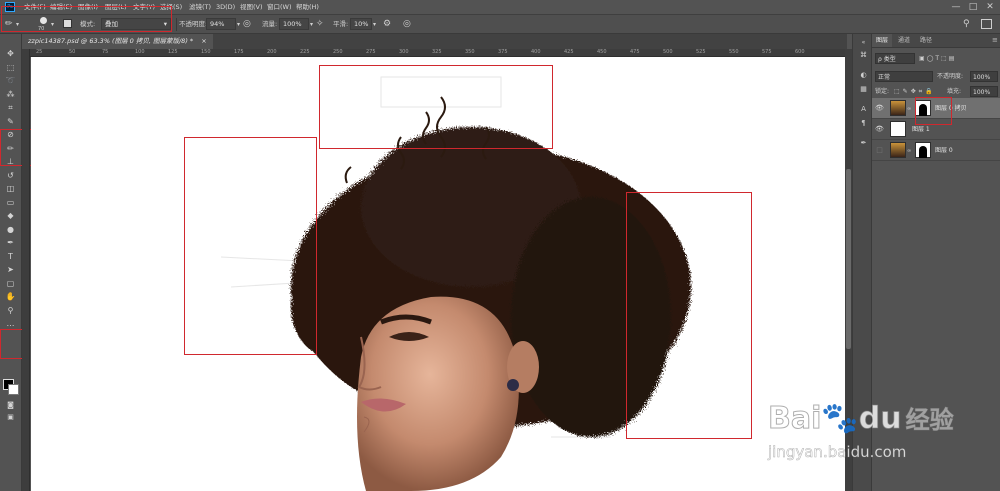 The width and height of the screenshot is (1000, 491). Describe the element at coordinates (371, 52) in the screenshot. I see `ruler-tick-label: 275` at that location.